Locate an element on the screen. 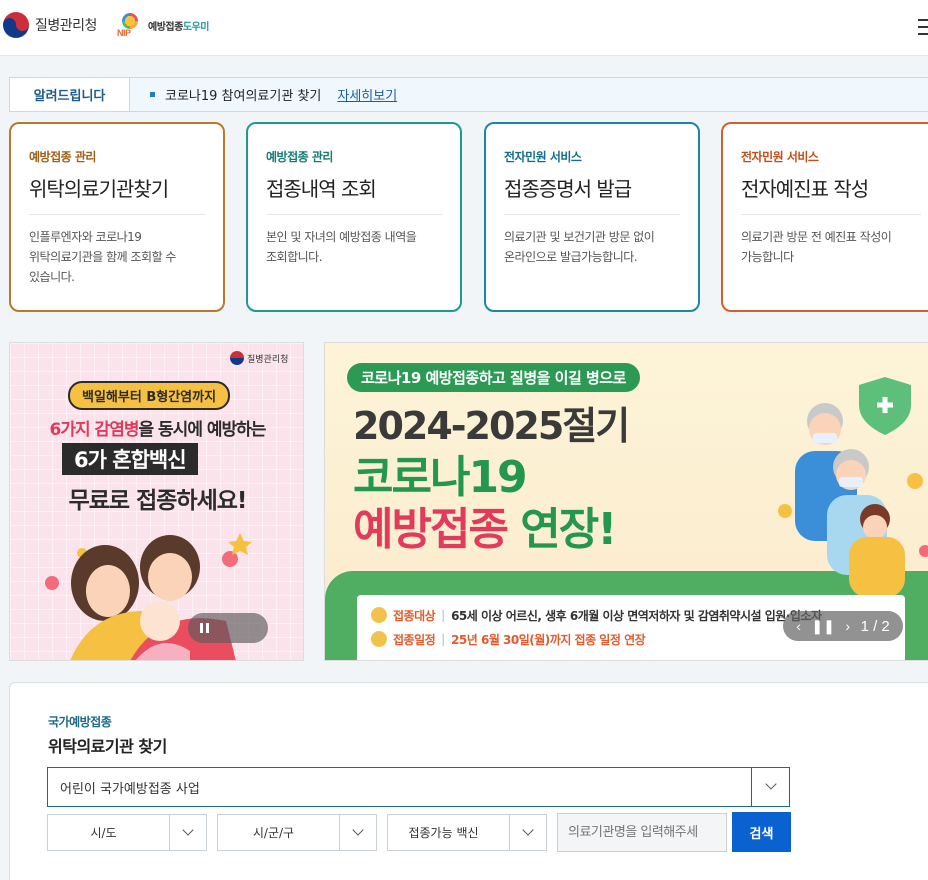 This screenshot has height=880, width=928. card-desc: 본인 및 자녀의 예방접종 내역을 조회합니다. is located at coordinates (341, 247).